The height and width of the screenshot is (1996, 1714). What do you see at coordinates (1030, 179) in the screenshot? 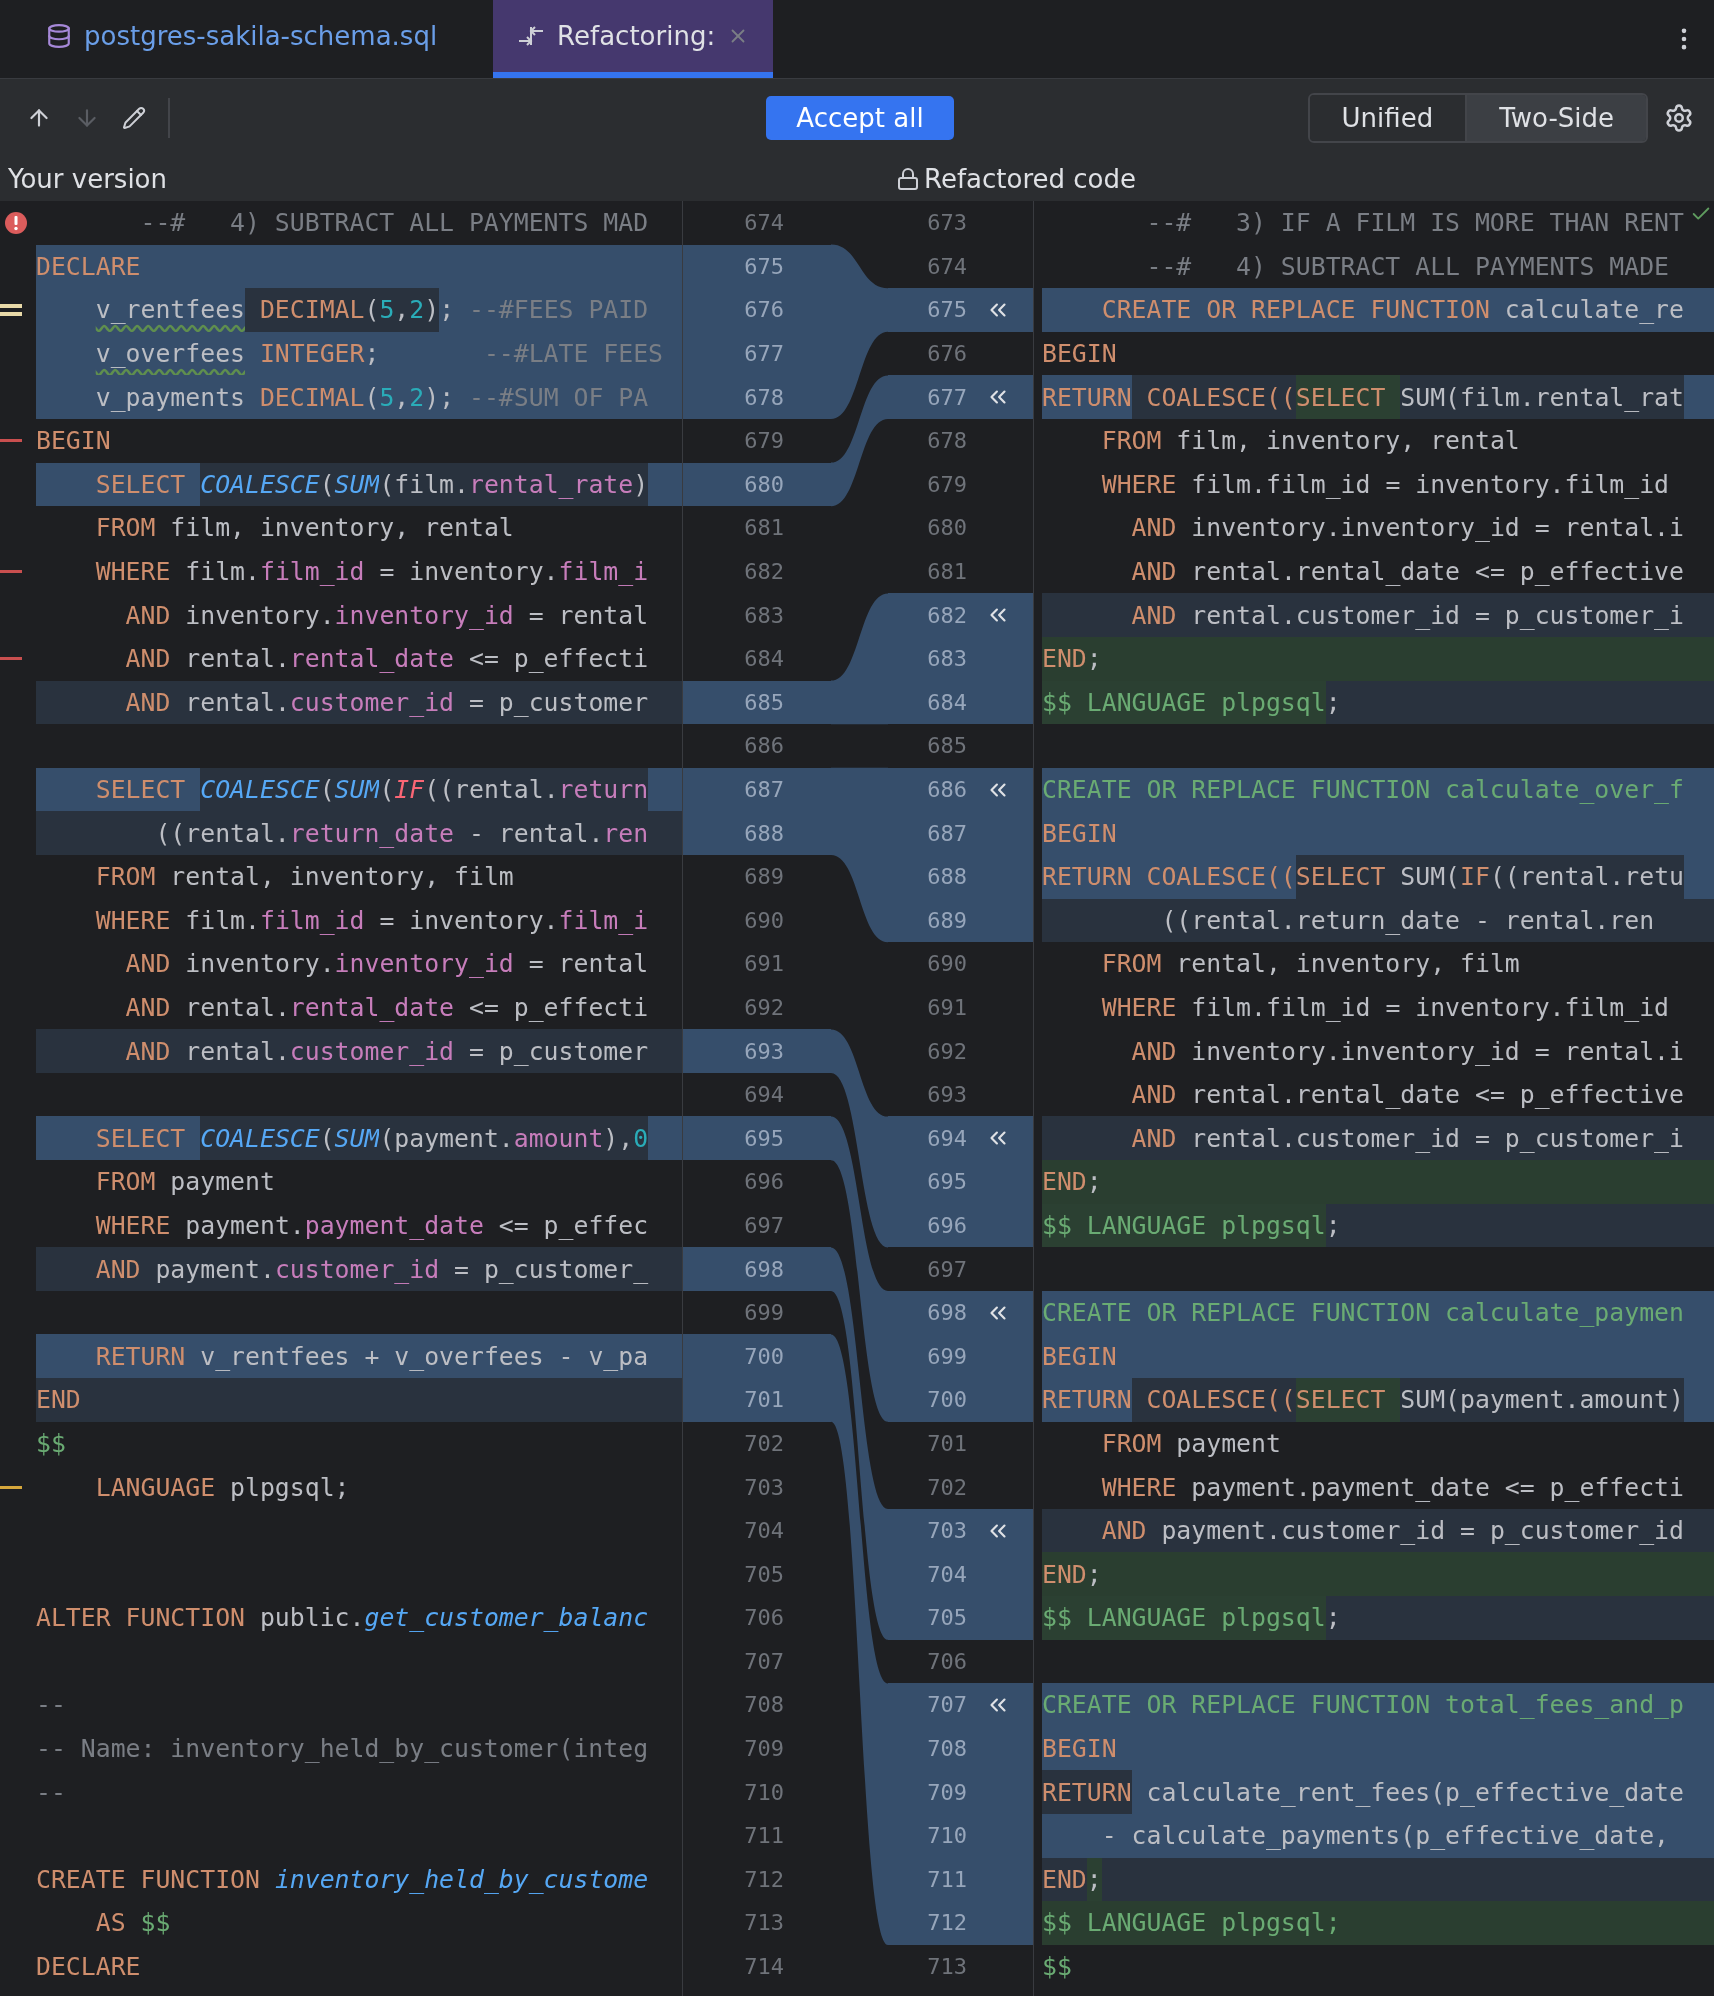
I see `pane-title: Refactored code` at bounding box center [1030, 179].